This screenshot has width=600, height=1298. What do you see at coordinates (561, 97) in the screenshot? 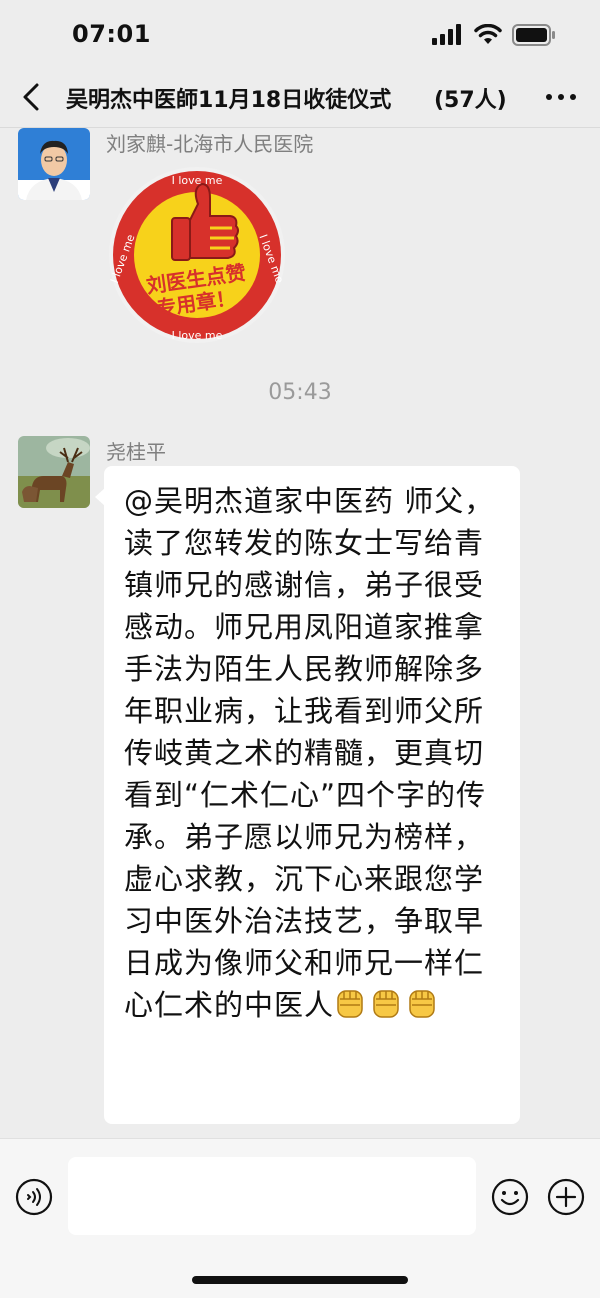
I see `more-options-icon` at bounding box center [561, 97].